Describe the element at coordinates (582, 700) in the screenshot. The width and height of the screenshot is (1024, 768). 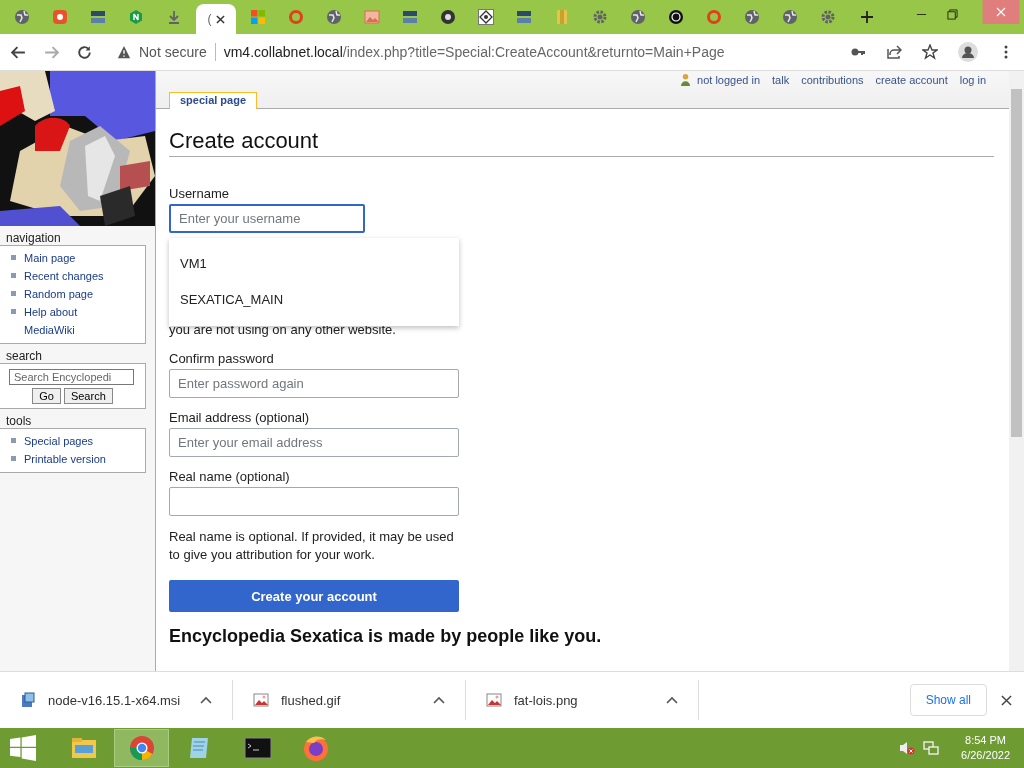
I see `download-item: fat-lois.png` at that location.